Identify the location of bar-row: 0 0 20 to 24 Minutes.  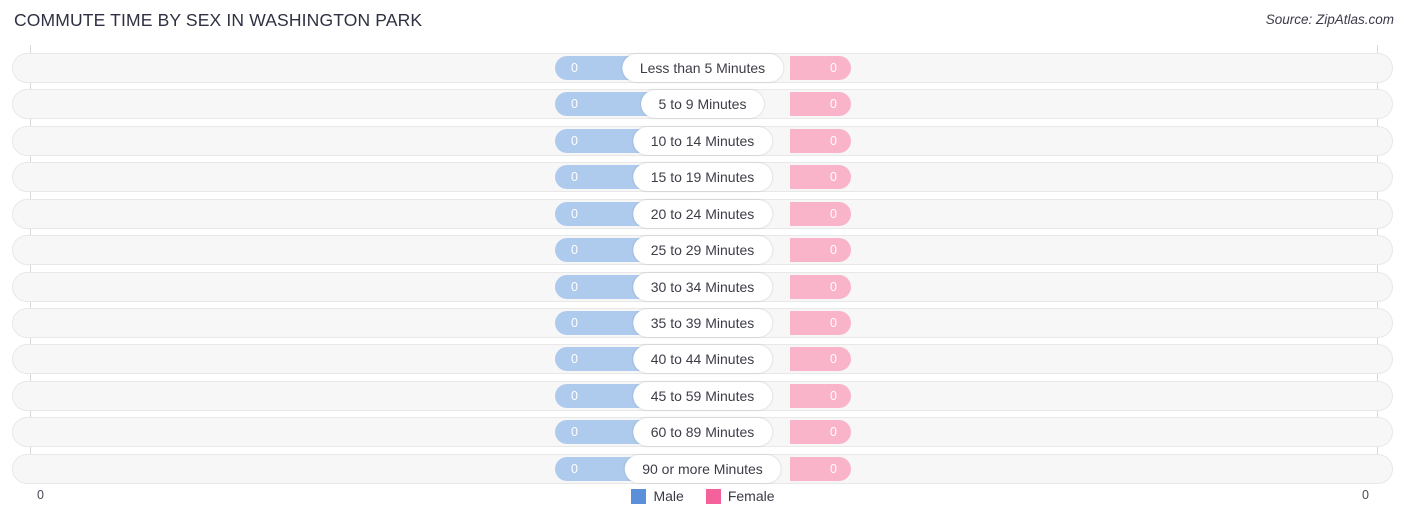
(702, 213).